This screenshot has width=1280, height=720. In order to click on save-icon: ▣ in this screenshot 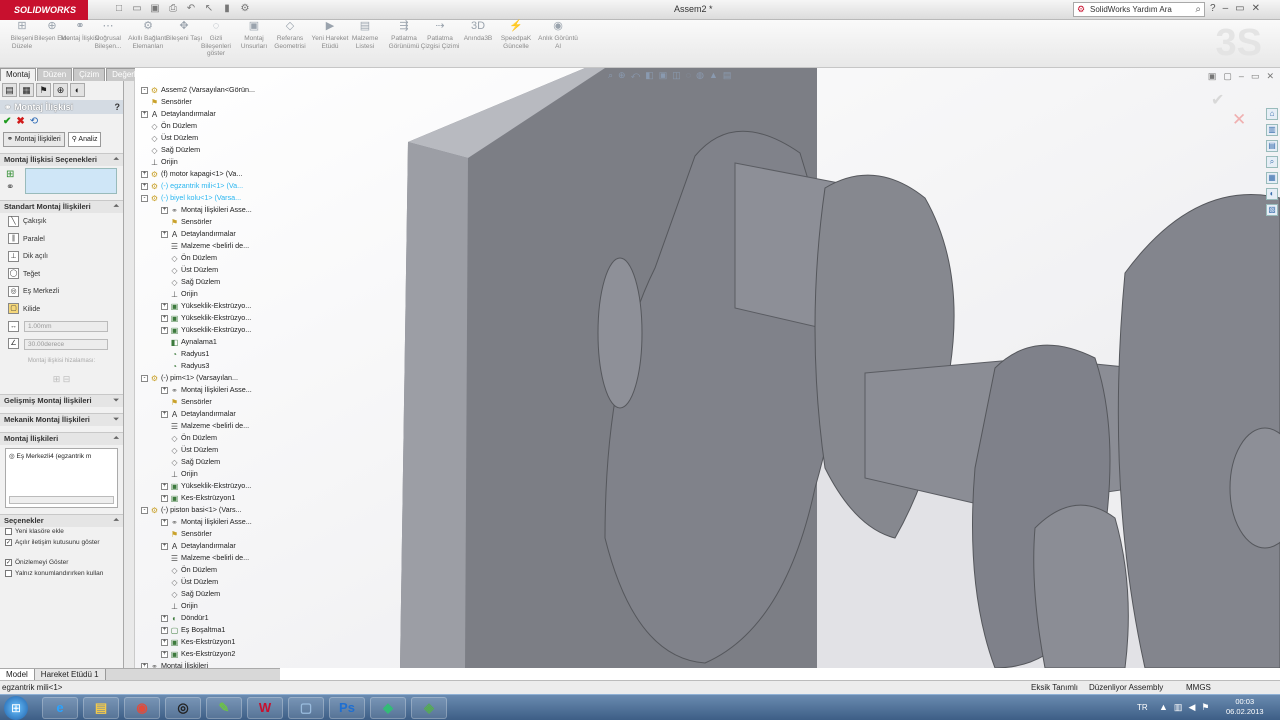, I will do `click(155, 9)`.